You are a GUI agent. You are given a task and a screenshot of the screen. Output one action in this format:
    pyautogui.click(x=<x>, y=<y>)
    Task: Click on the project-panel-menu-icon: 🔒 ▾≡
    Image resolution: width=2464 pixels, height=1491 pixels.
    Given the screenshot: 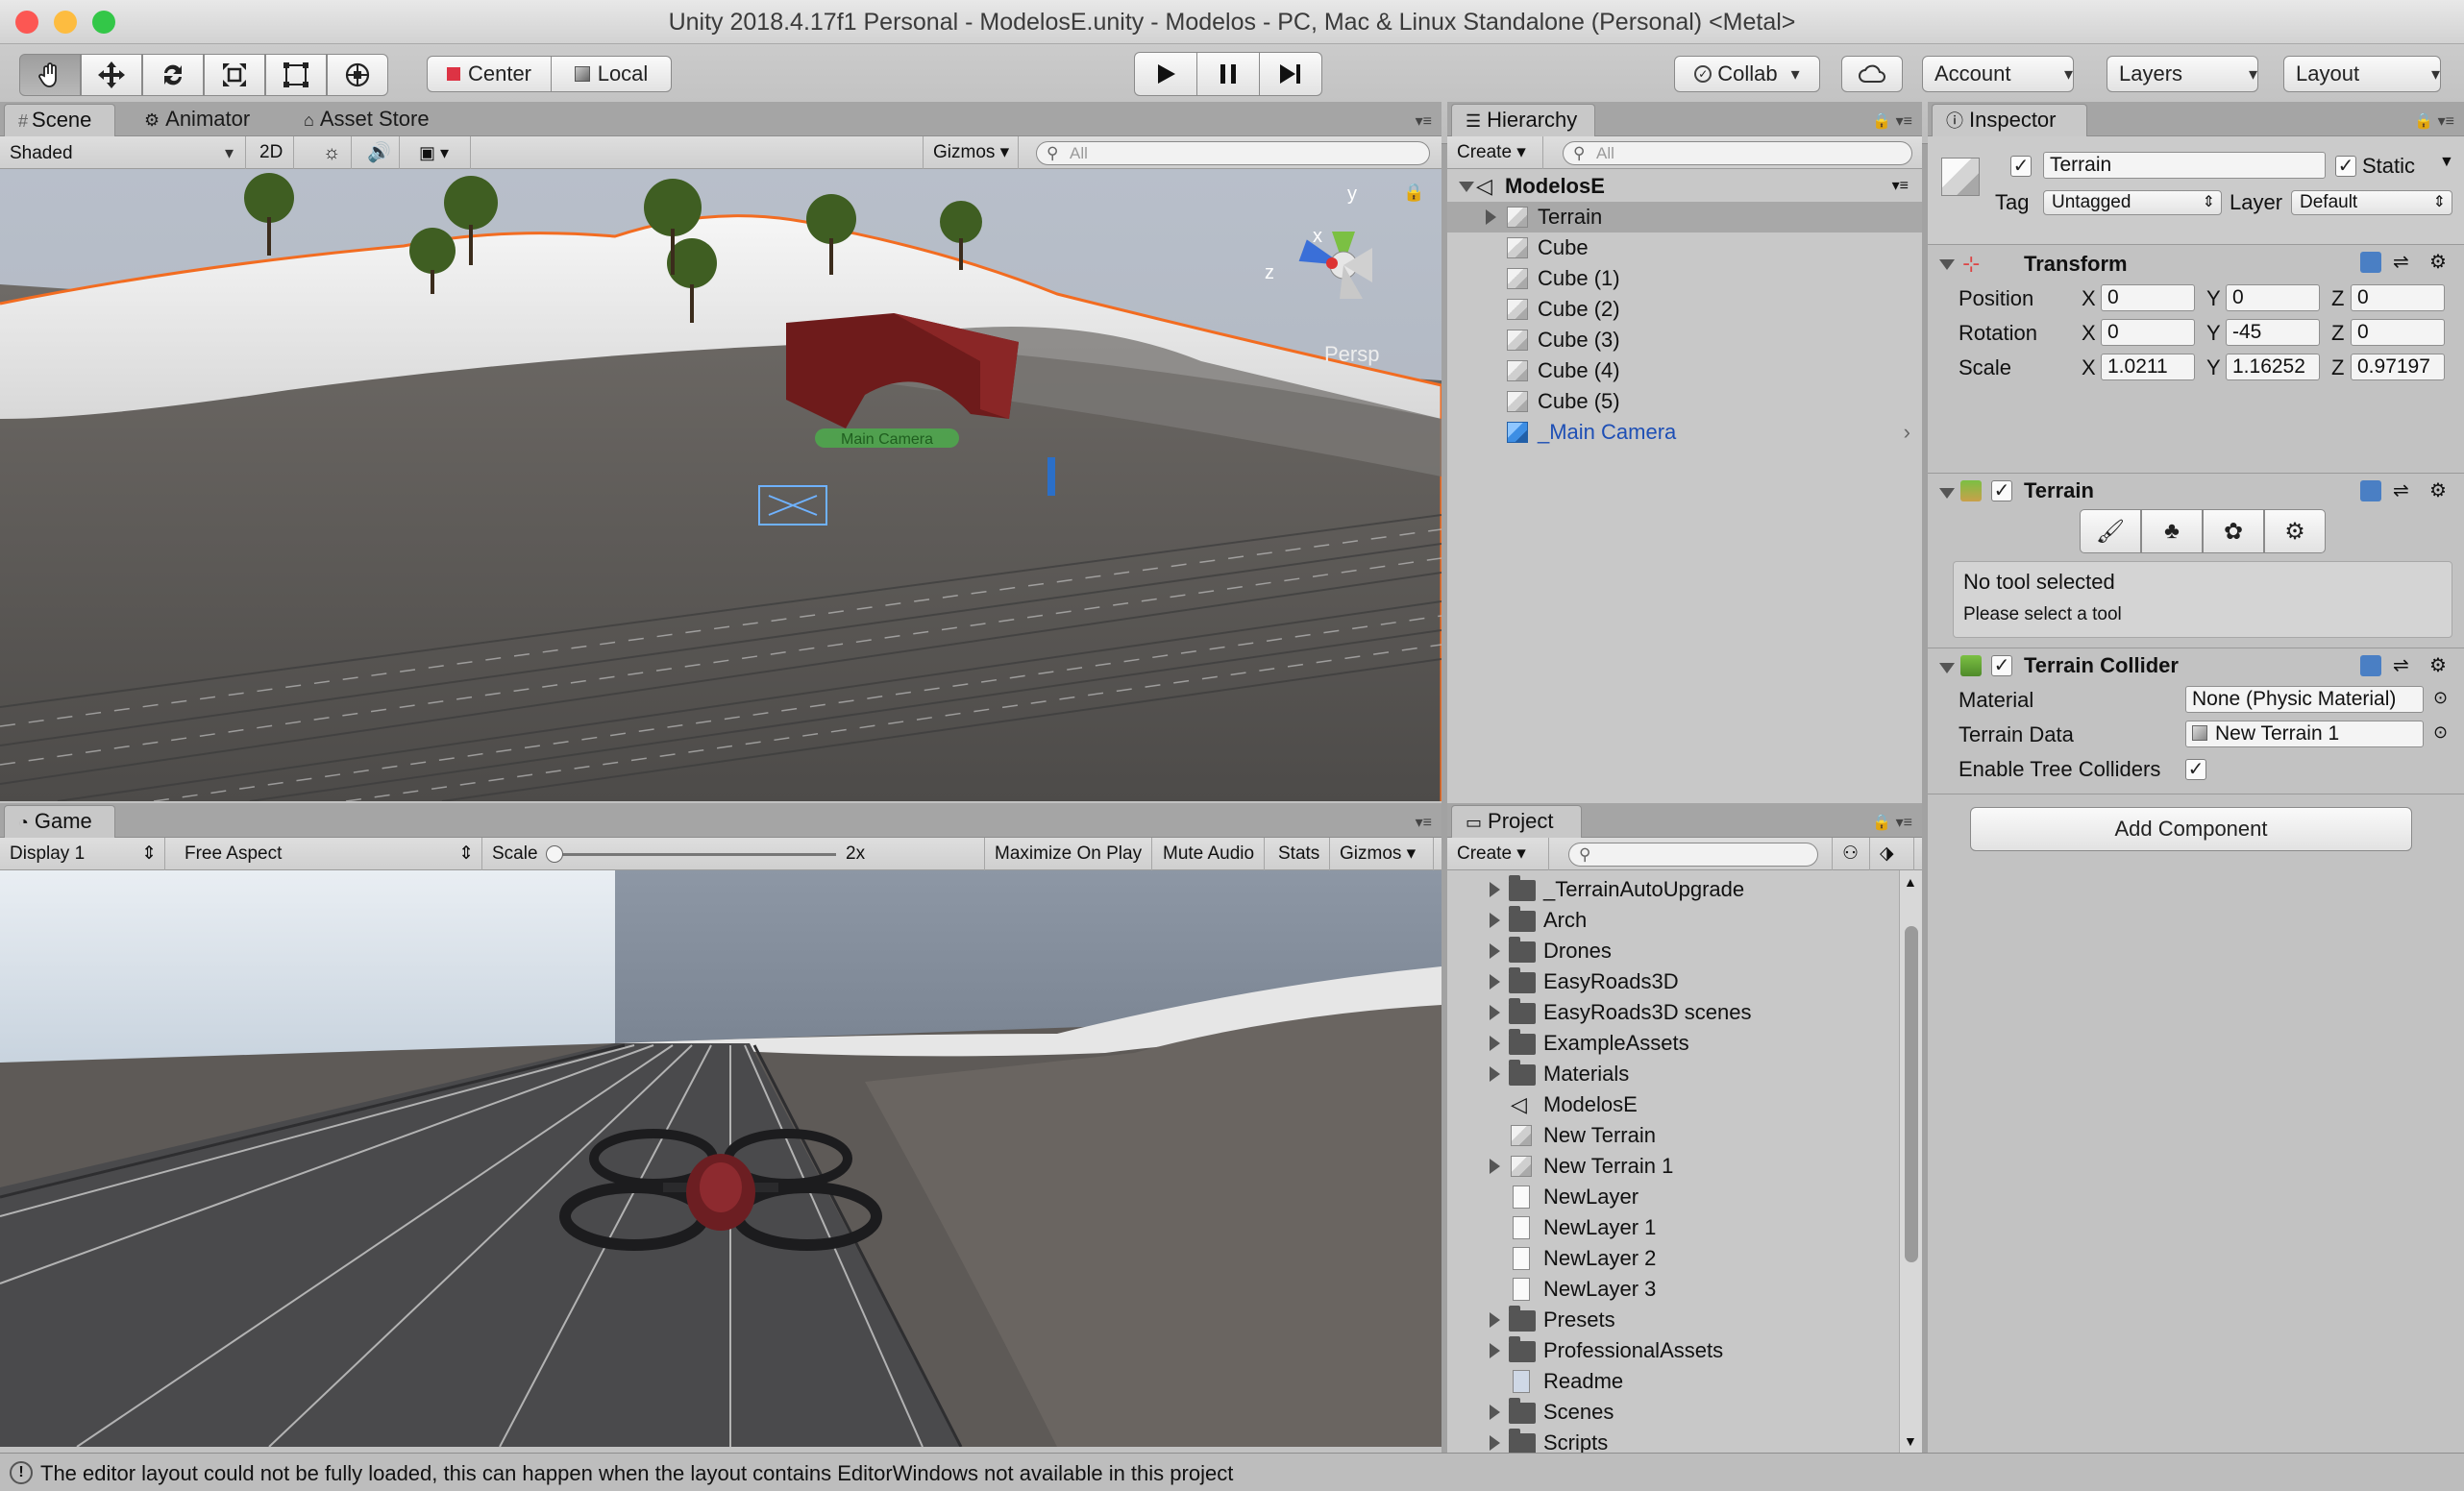 What is the action you would take?
    pyautogui.click(x=1892, y=822)
    